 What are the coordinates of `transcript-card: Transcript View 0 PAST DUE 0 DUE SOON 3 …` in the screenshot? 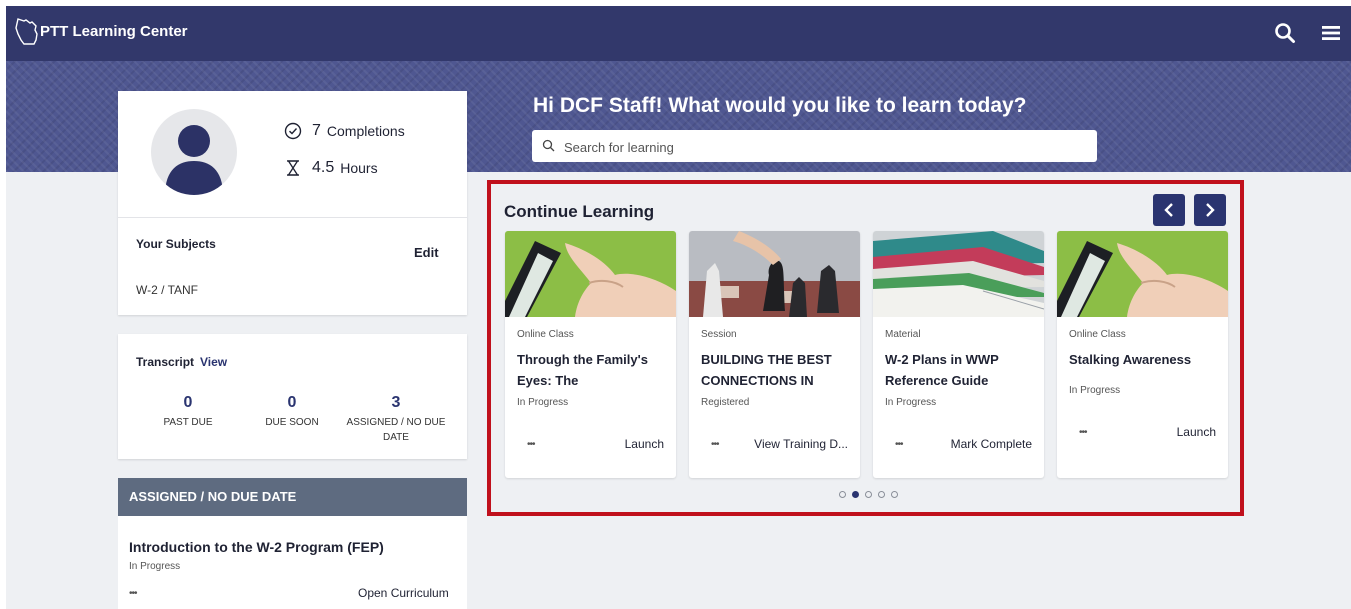 It's located at (292, 396).